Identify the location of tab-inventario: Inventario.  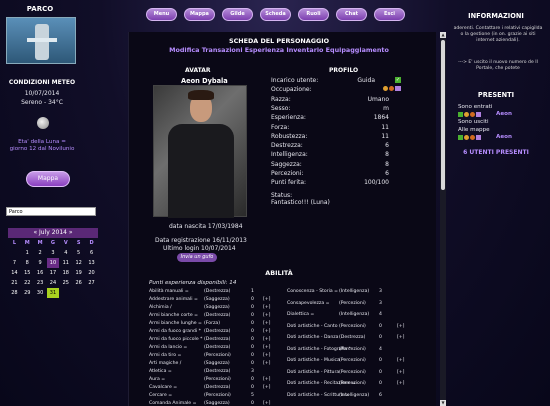
(304, 50).